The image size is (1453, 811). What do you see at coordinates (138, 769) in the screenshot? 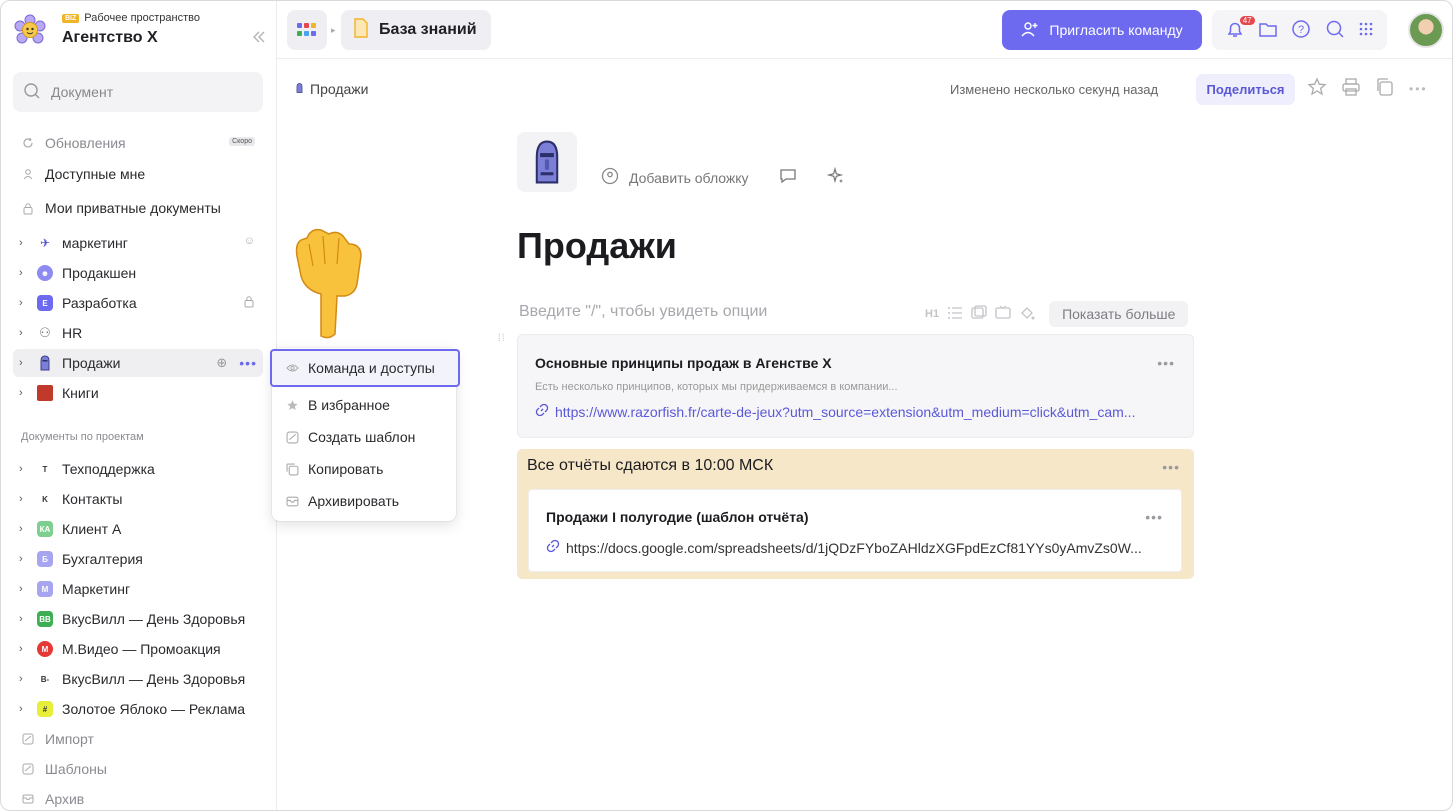
I see `sidebar-item-templates: Шаблоны` at bounding box center [138, 769].